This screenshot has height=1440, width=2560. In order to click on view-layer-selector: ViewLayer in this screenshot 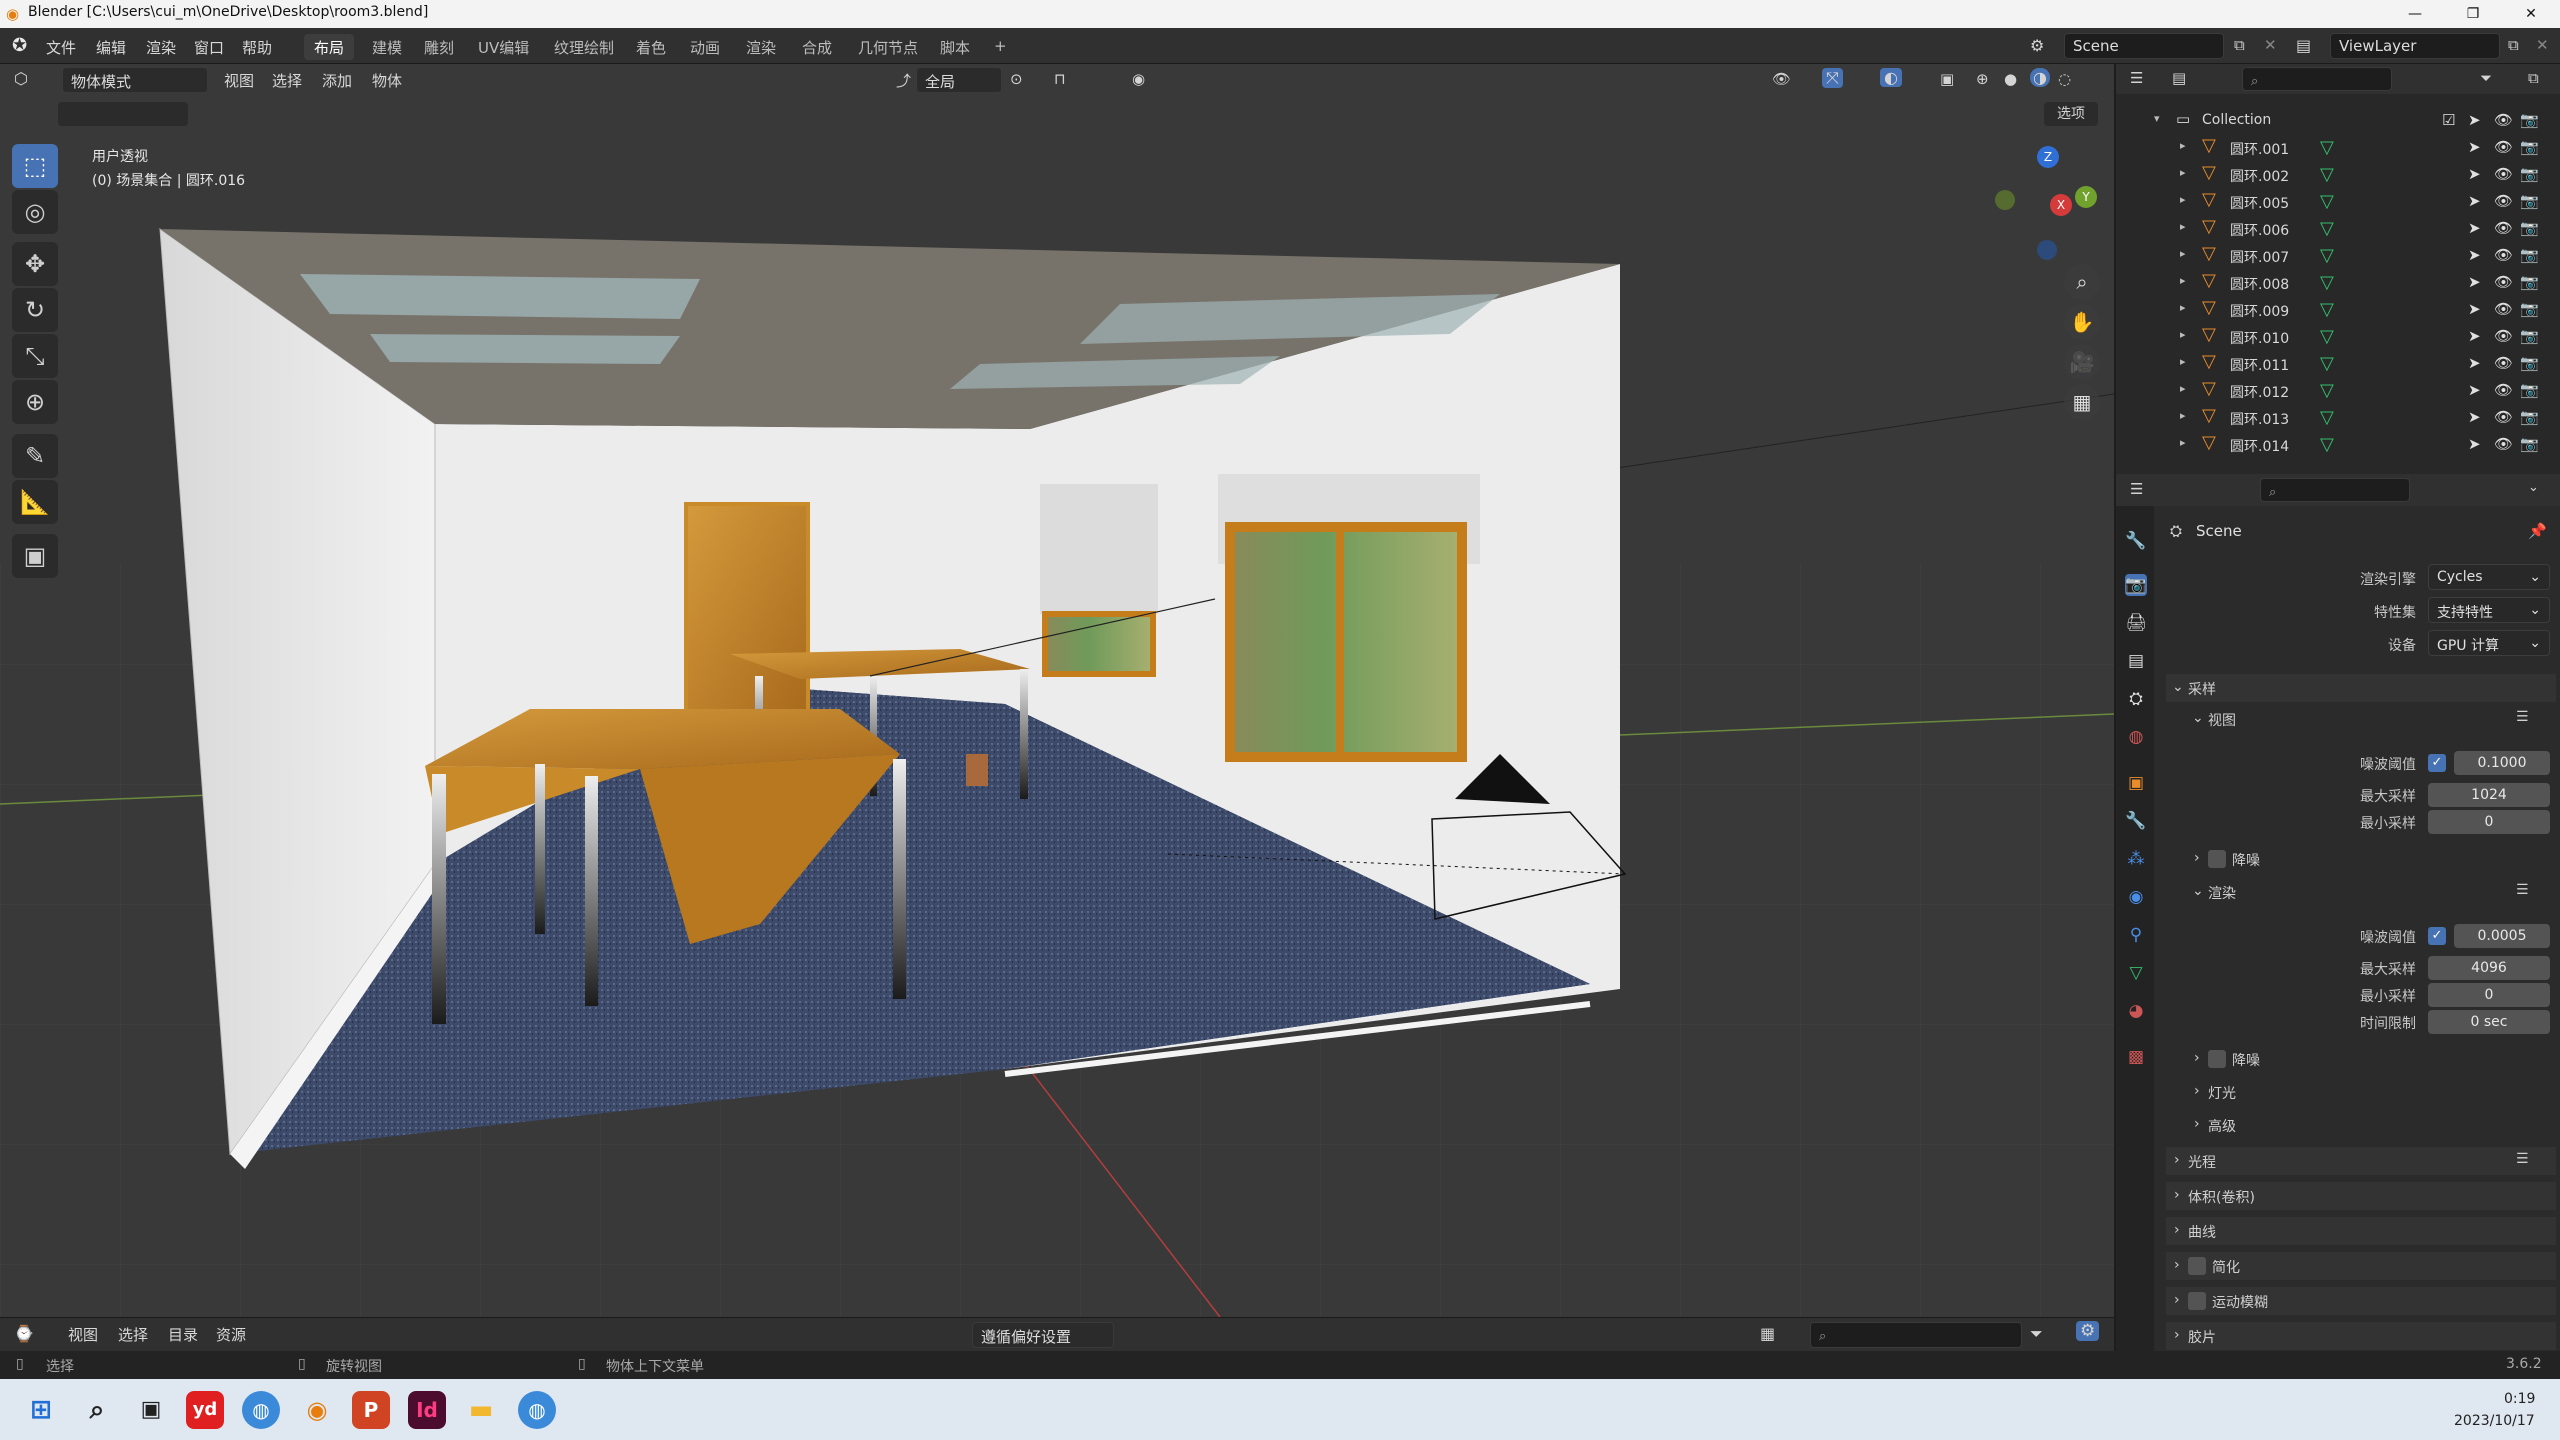, I will do `click(2415, 46)`.